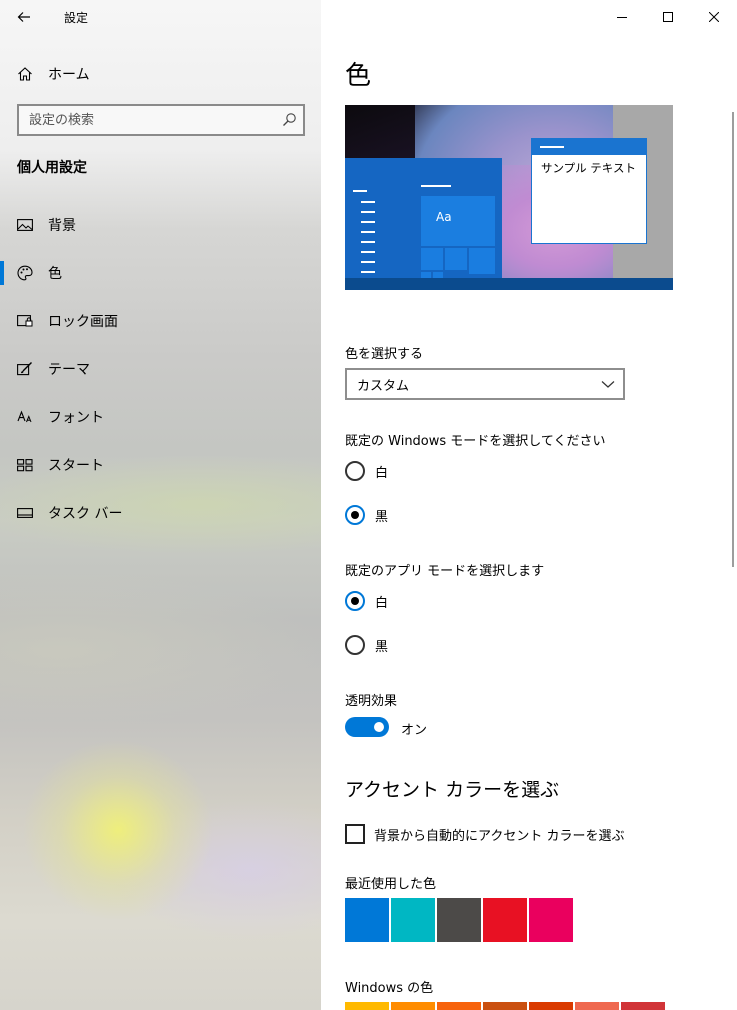 Image resolution: width=737 pixels, height=1010 pixels. I want to click on sidebar-item-colors: 色, so click(160, 273).